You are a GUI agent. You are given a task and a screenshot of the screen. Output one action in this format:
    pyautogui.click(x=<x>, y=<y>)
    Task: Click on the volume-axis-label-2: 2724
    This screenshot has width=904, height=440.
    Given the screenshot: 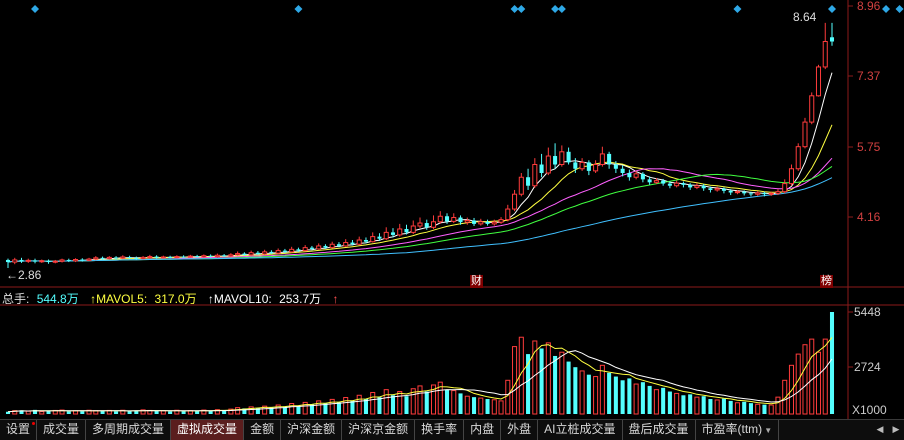 What is the action you would take?
    pyautogui.click(x=867, y=367)
    